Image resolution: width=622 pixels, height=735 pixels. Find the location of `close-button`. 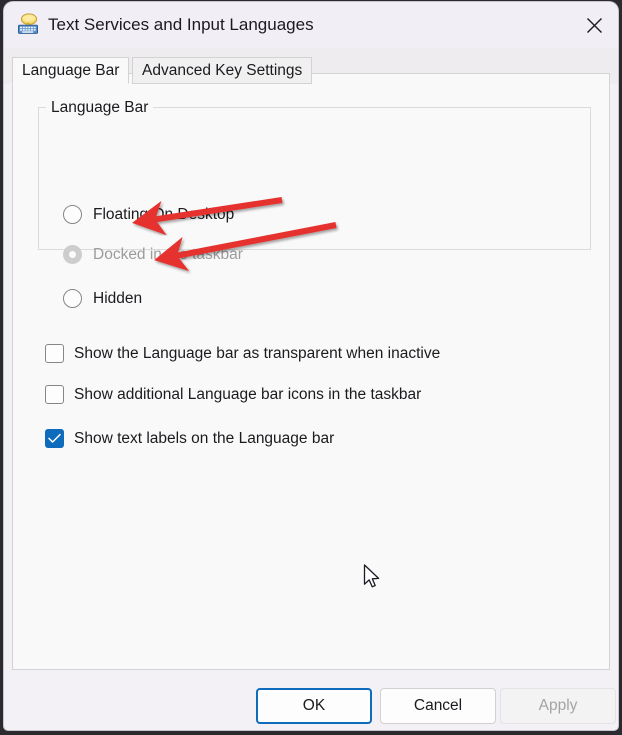

close-button is located at coordinates (594, 25).